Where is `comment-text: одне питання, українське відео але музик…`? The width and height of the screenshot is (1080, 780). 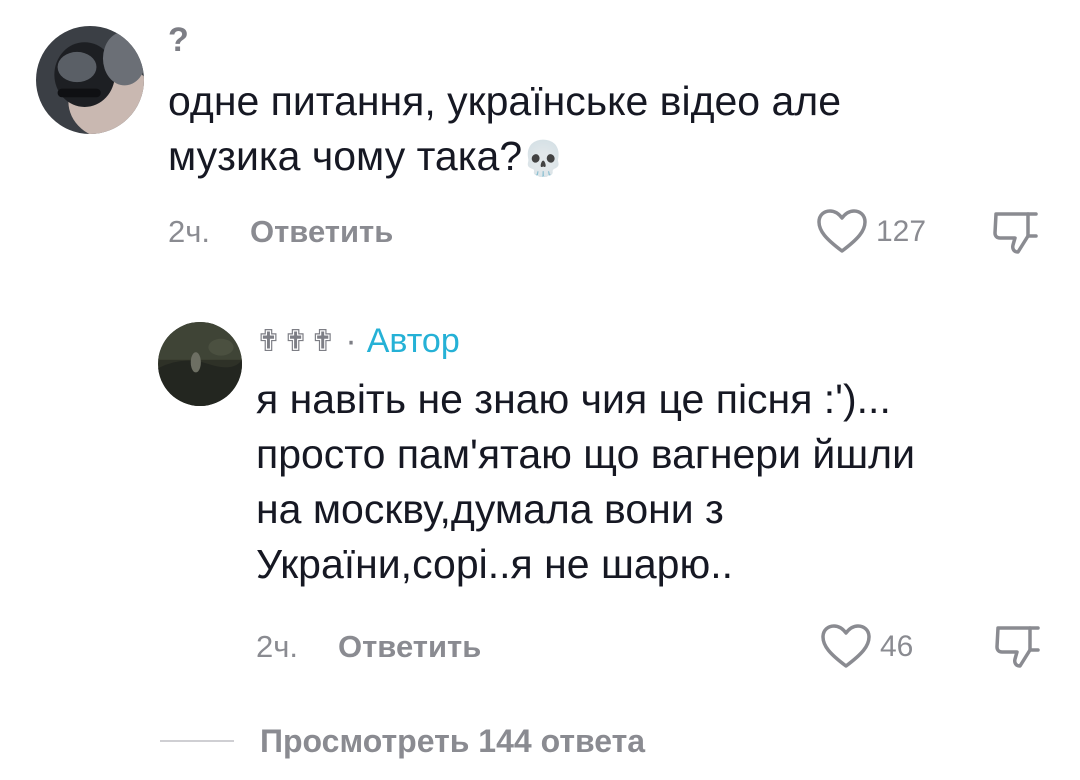
comment-text: одне питання, українське відео але музик… is located at coordinates (598, 130).